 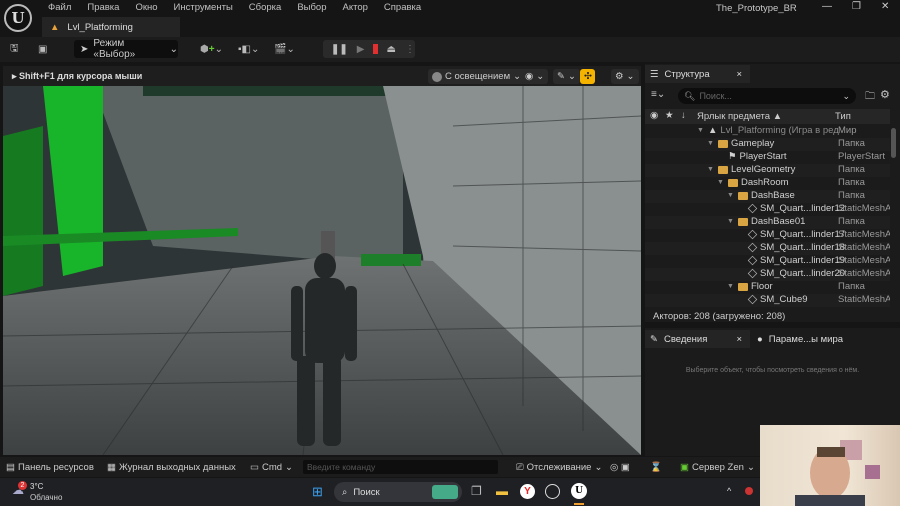 What do you see at coordinates (729, 491) in the screenshot?
I see `chevron-up-icon: ^` at bounding box center [729, 491].